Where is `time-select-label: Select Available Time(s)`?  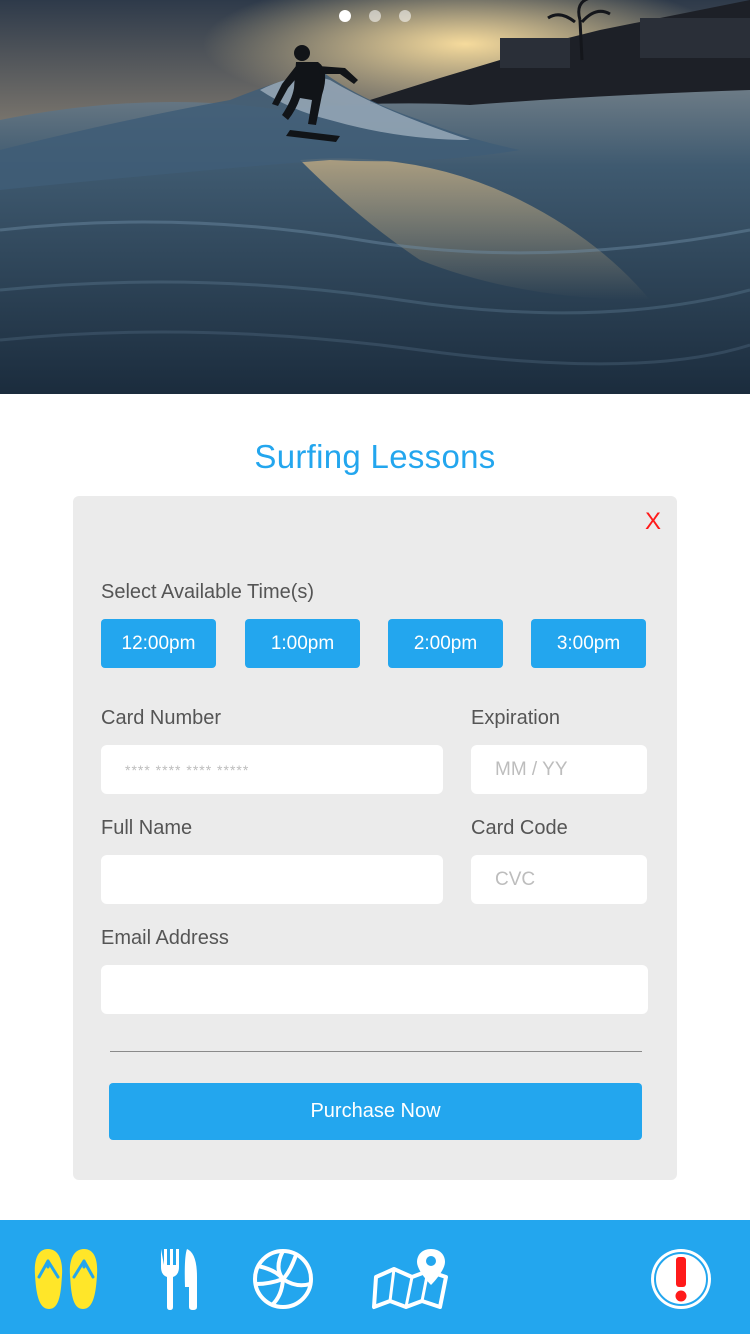
time-select-label: Select Available Time(s) is located at coordinates (208, 592).